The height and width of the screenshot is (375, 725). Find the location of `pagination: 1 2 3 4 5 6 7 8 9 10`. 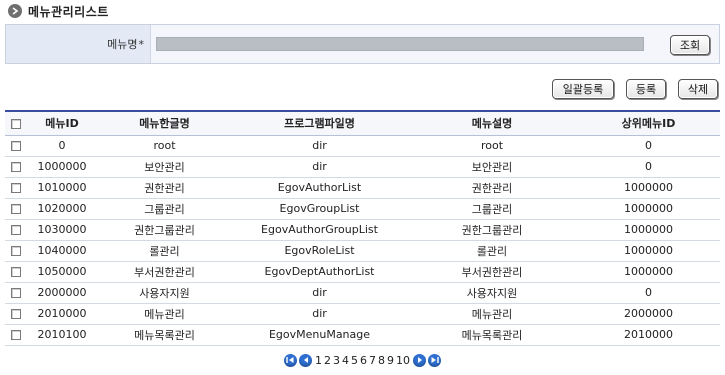

pagination: 1 2 3 4 5 6 7 8 9 10 is located at coordinates (362, 360).